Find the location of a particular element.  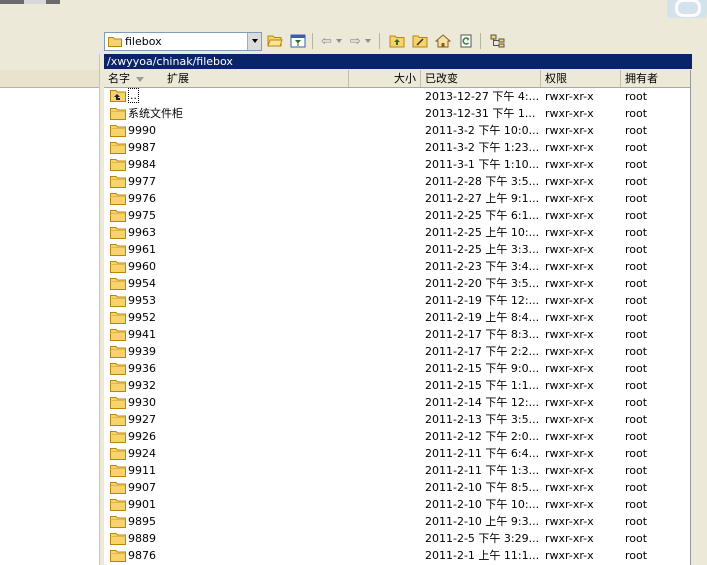

file-name: 9990 is located at coordinates (142, 130).